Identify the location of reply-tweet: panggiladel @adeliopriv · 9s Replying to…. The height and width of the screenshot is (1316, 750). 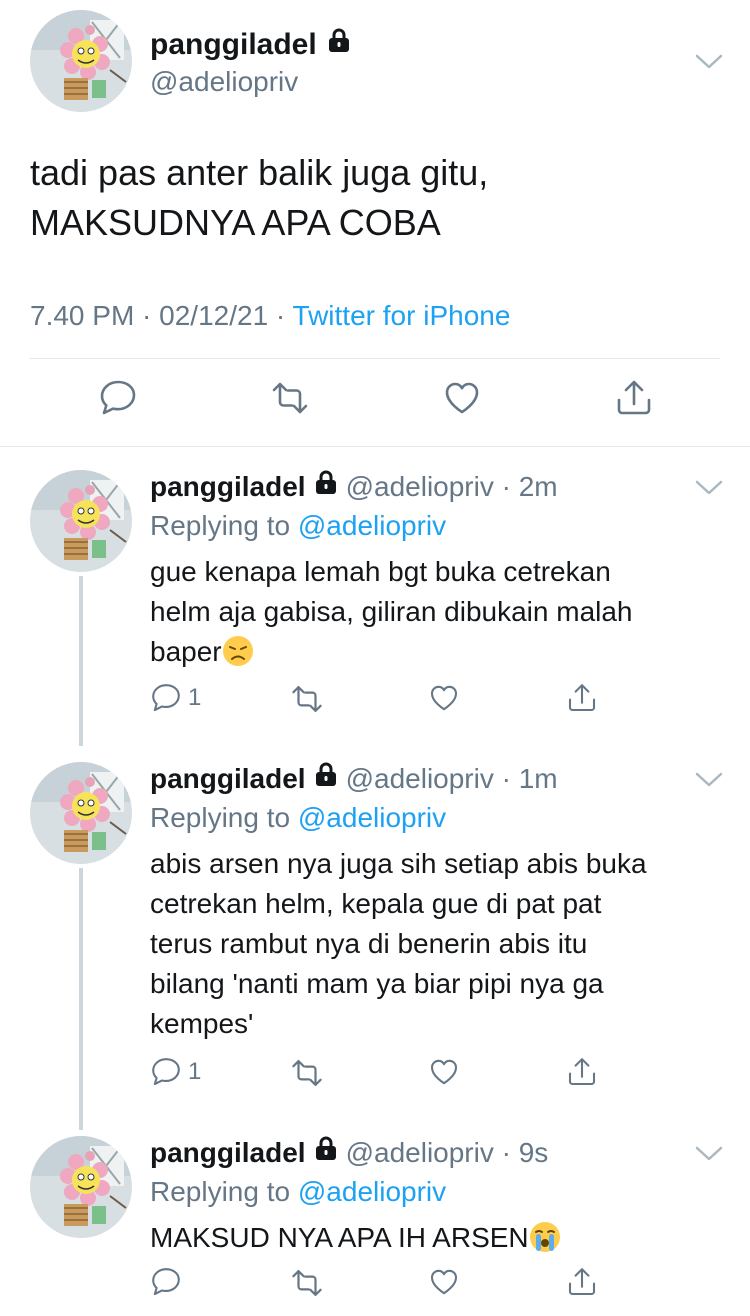
(375, 1225).